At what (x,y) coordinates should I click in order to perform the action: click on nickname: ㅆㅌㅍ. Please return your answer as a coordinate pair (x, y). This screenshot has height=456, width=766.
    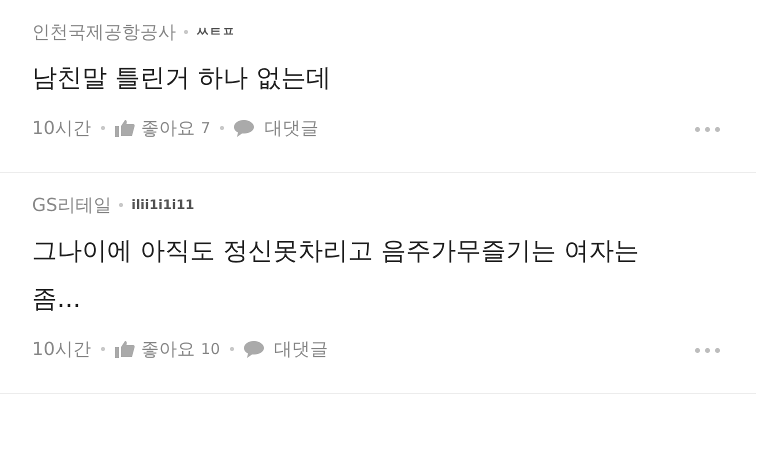
    Looking at the image, I should click on (215, 32).